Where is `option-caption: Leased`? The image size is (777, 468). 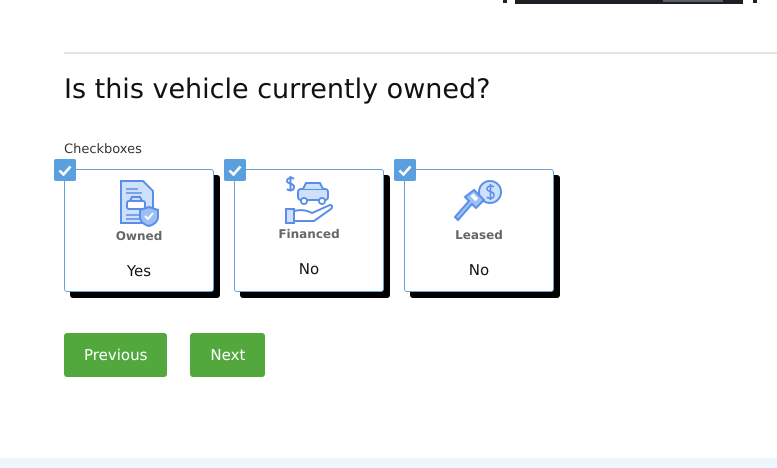 option-caption: Leased is located at coordinates (479, 235).